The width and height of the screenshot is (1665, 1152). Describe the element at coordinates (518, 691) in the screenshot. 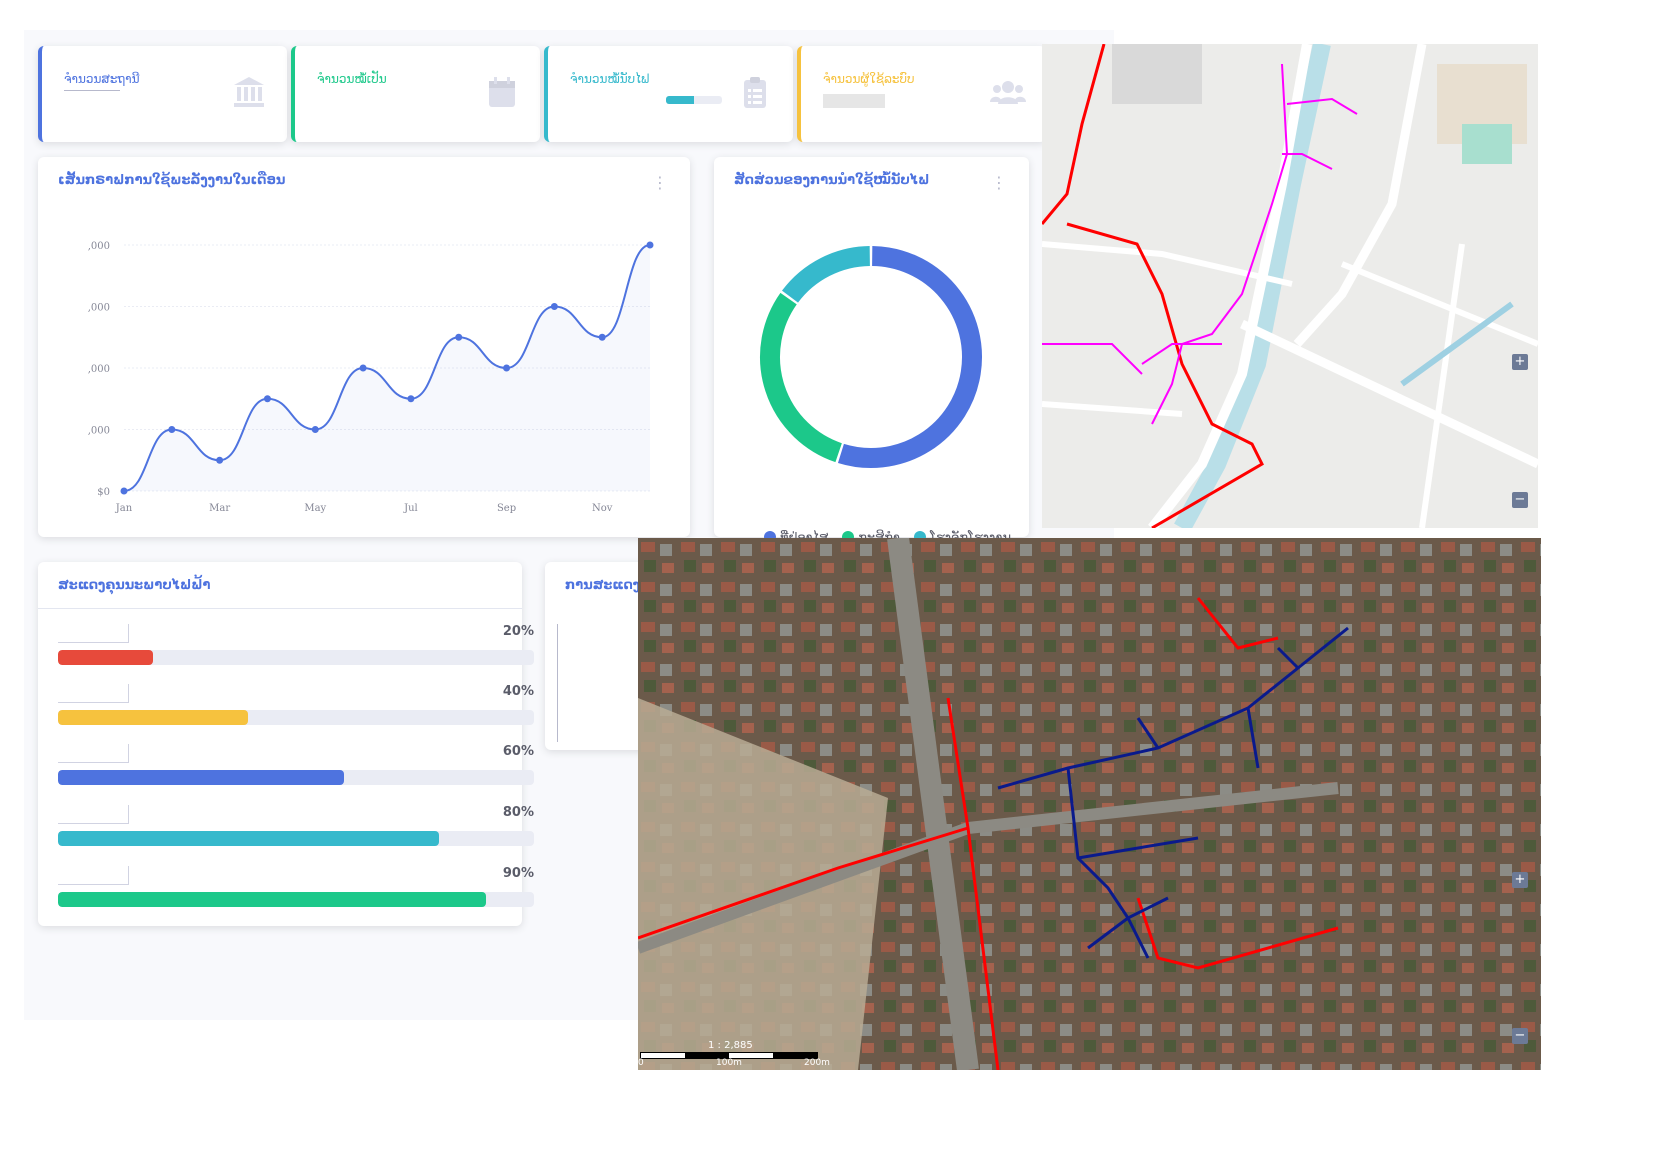

I see `progress-percent: 40%` at that location.